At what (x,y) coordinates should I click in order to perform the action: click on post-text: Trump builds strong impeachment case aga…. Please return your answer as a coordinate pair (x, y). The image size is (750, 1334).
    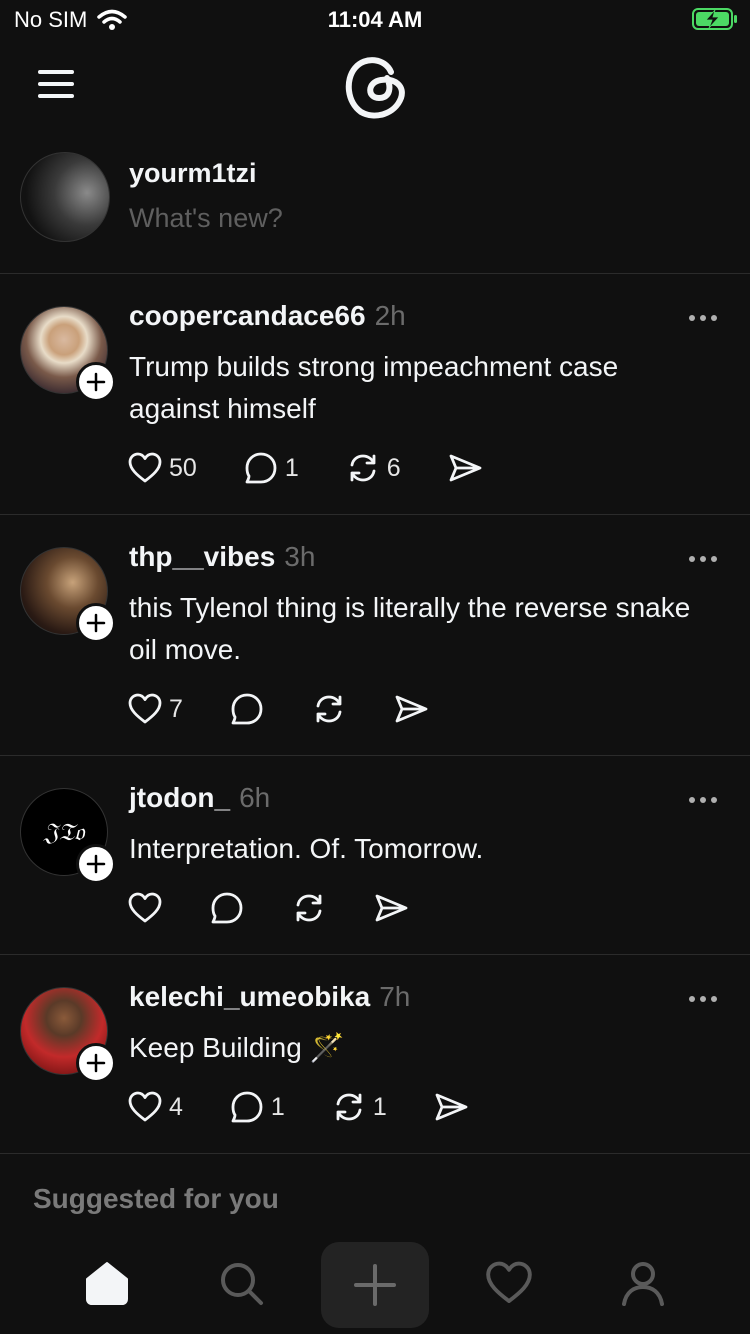
    Looking at the image, I should click on (374, 387).